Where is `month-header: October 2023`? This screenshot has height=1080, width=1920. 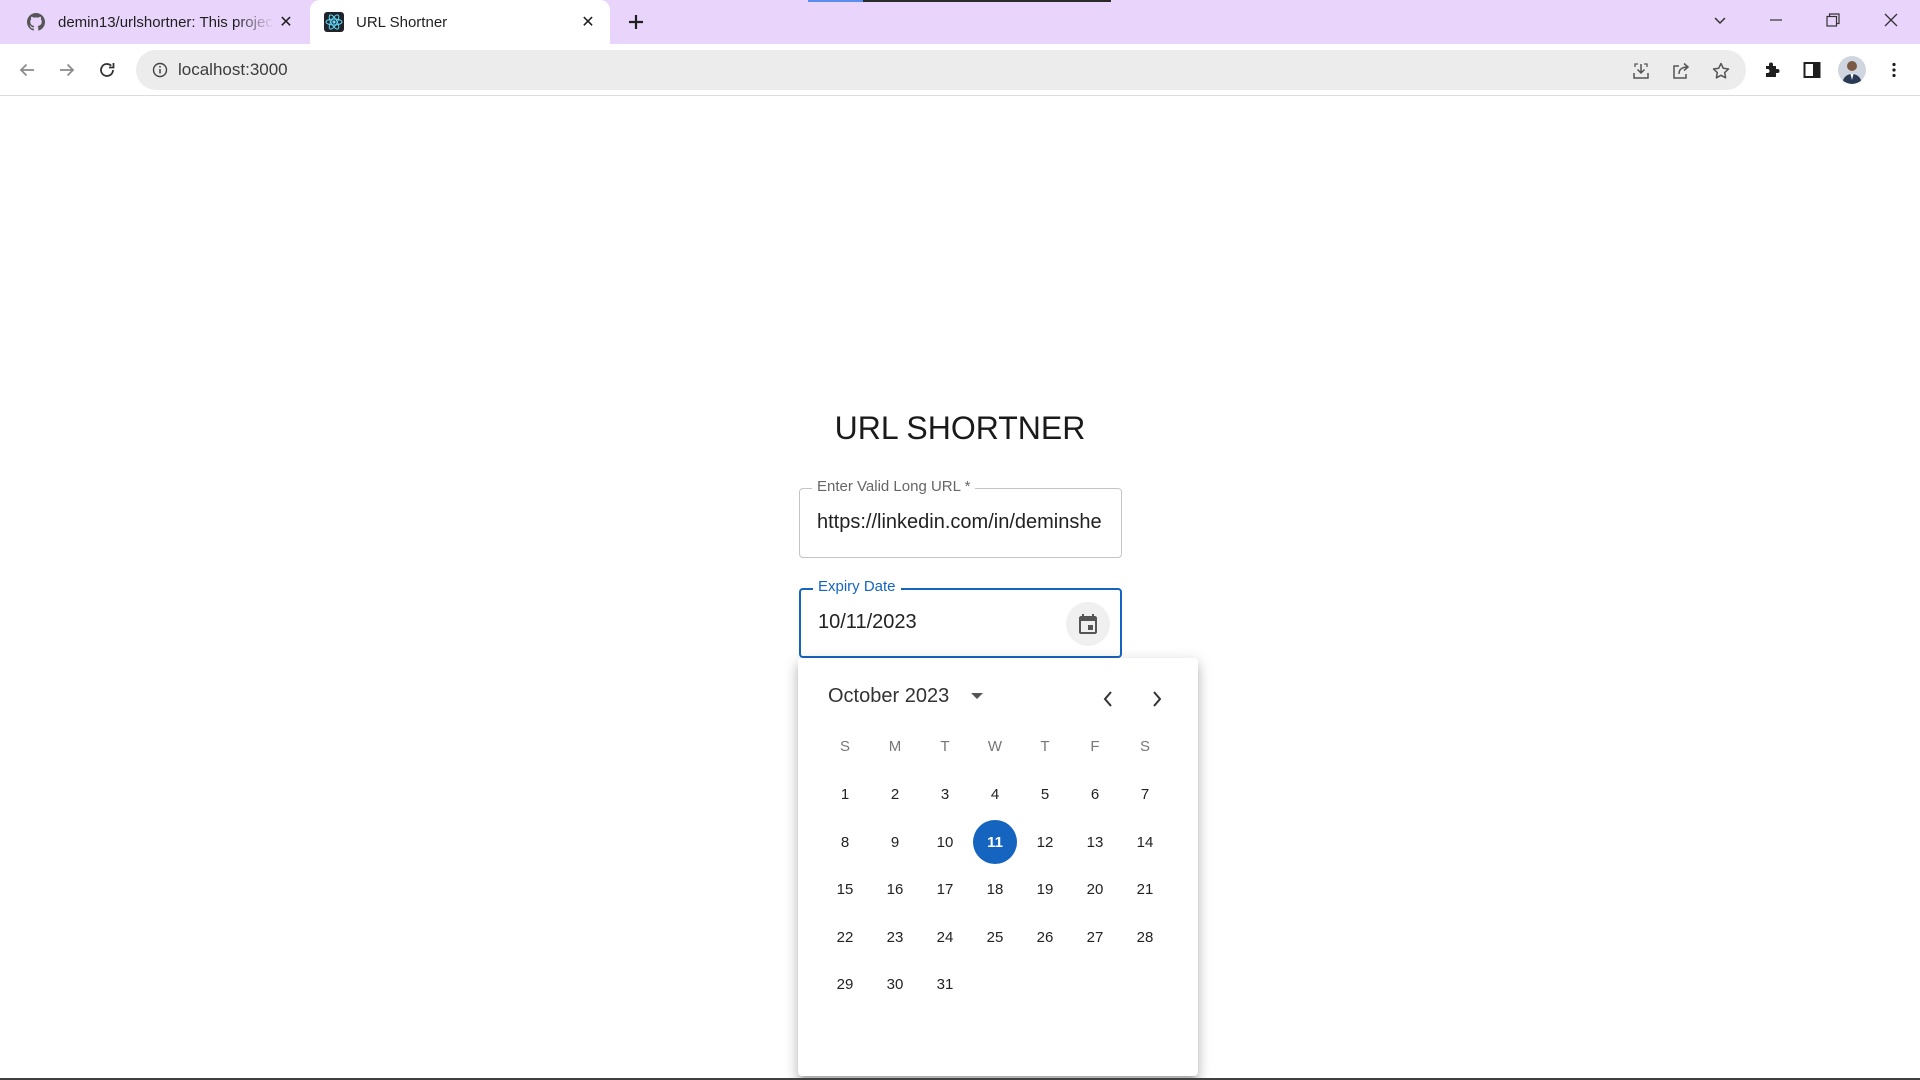
month-header: October 2023 is located at coordinates (908, 696).